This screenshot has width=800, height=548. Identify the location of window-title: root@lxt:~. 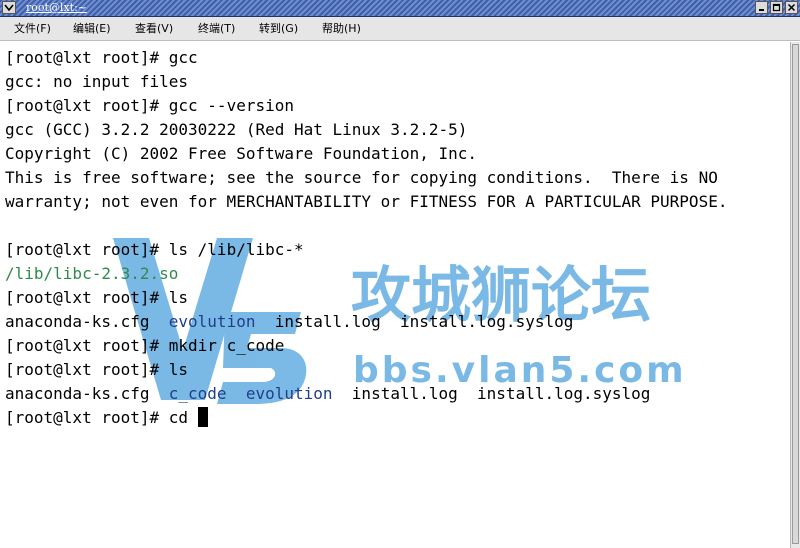
(56, 7).